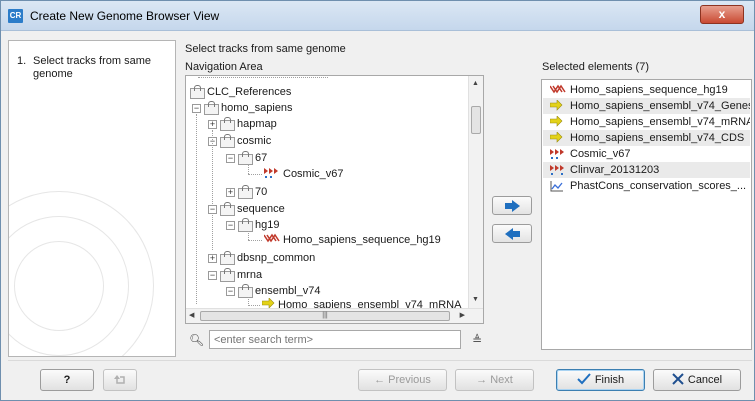  What do you see at coordinates (288, 291) in the screenshot?
I see `tree-item-label: ensembl_v74` at bounding box center [288, 291].